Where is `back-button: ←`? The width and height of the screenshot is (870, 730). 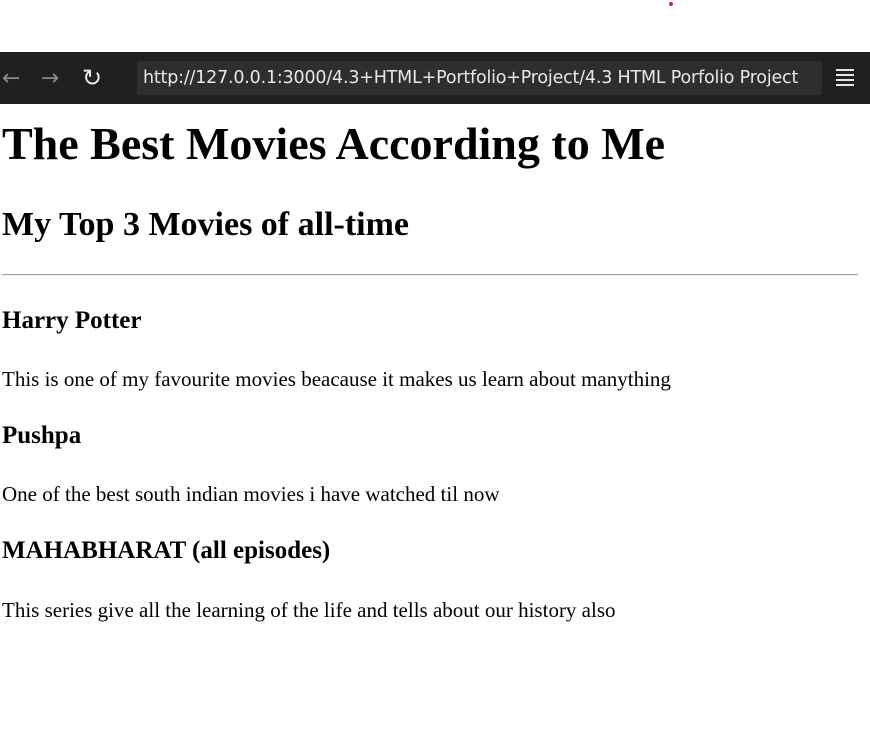
back-button: ← is located at coordinates (15, 78).